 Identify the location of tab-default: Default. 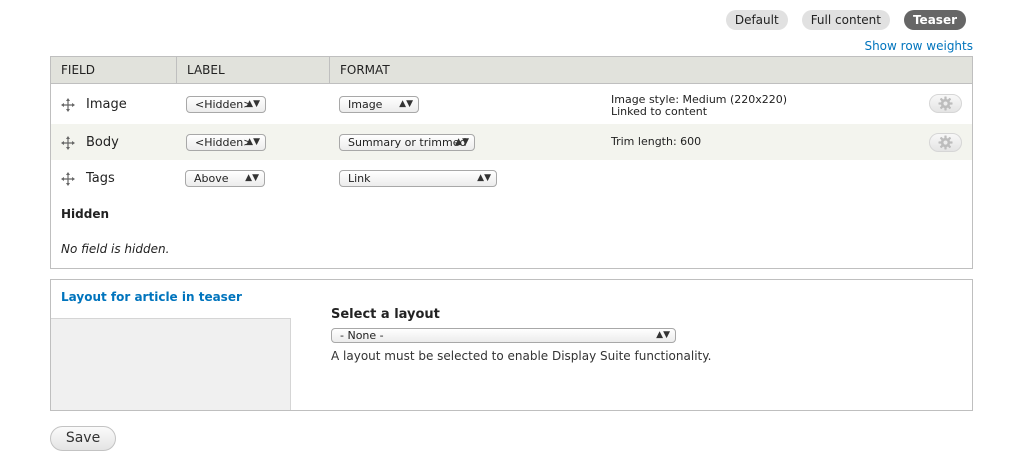
(756, 20).